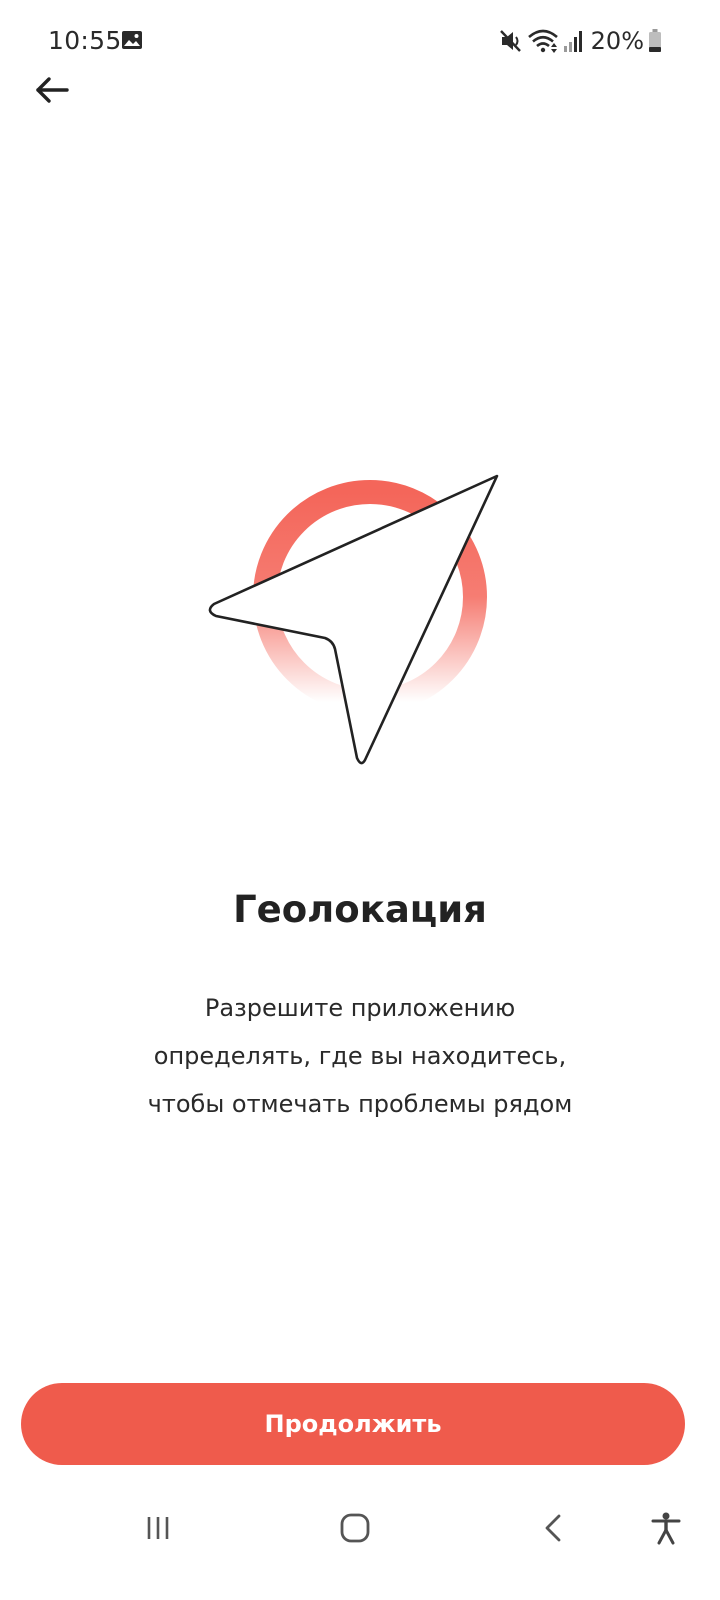 The image size is (720, 1600). Describe the element at coordinates (360, 40) in the screenshot. I see `status-bar: 10:55 20%` at that location.